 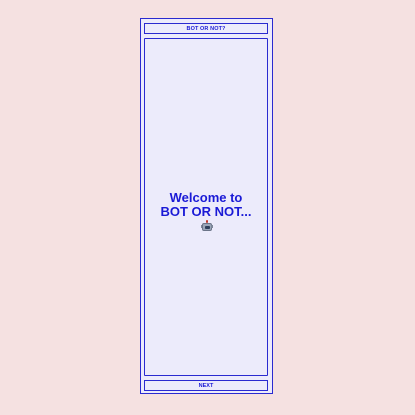 I want to click on robot-icon, so click(x=206, y=225).